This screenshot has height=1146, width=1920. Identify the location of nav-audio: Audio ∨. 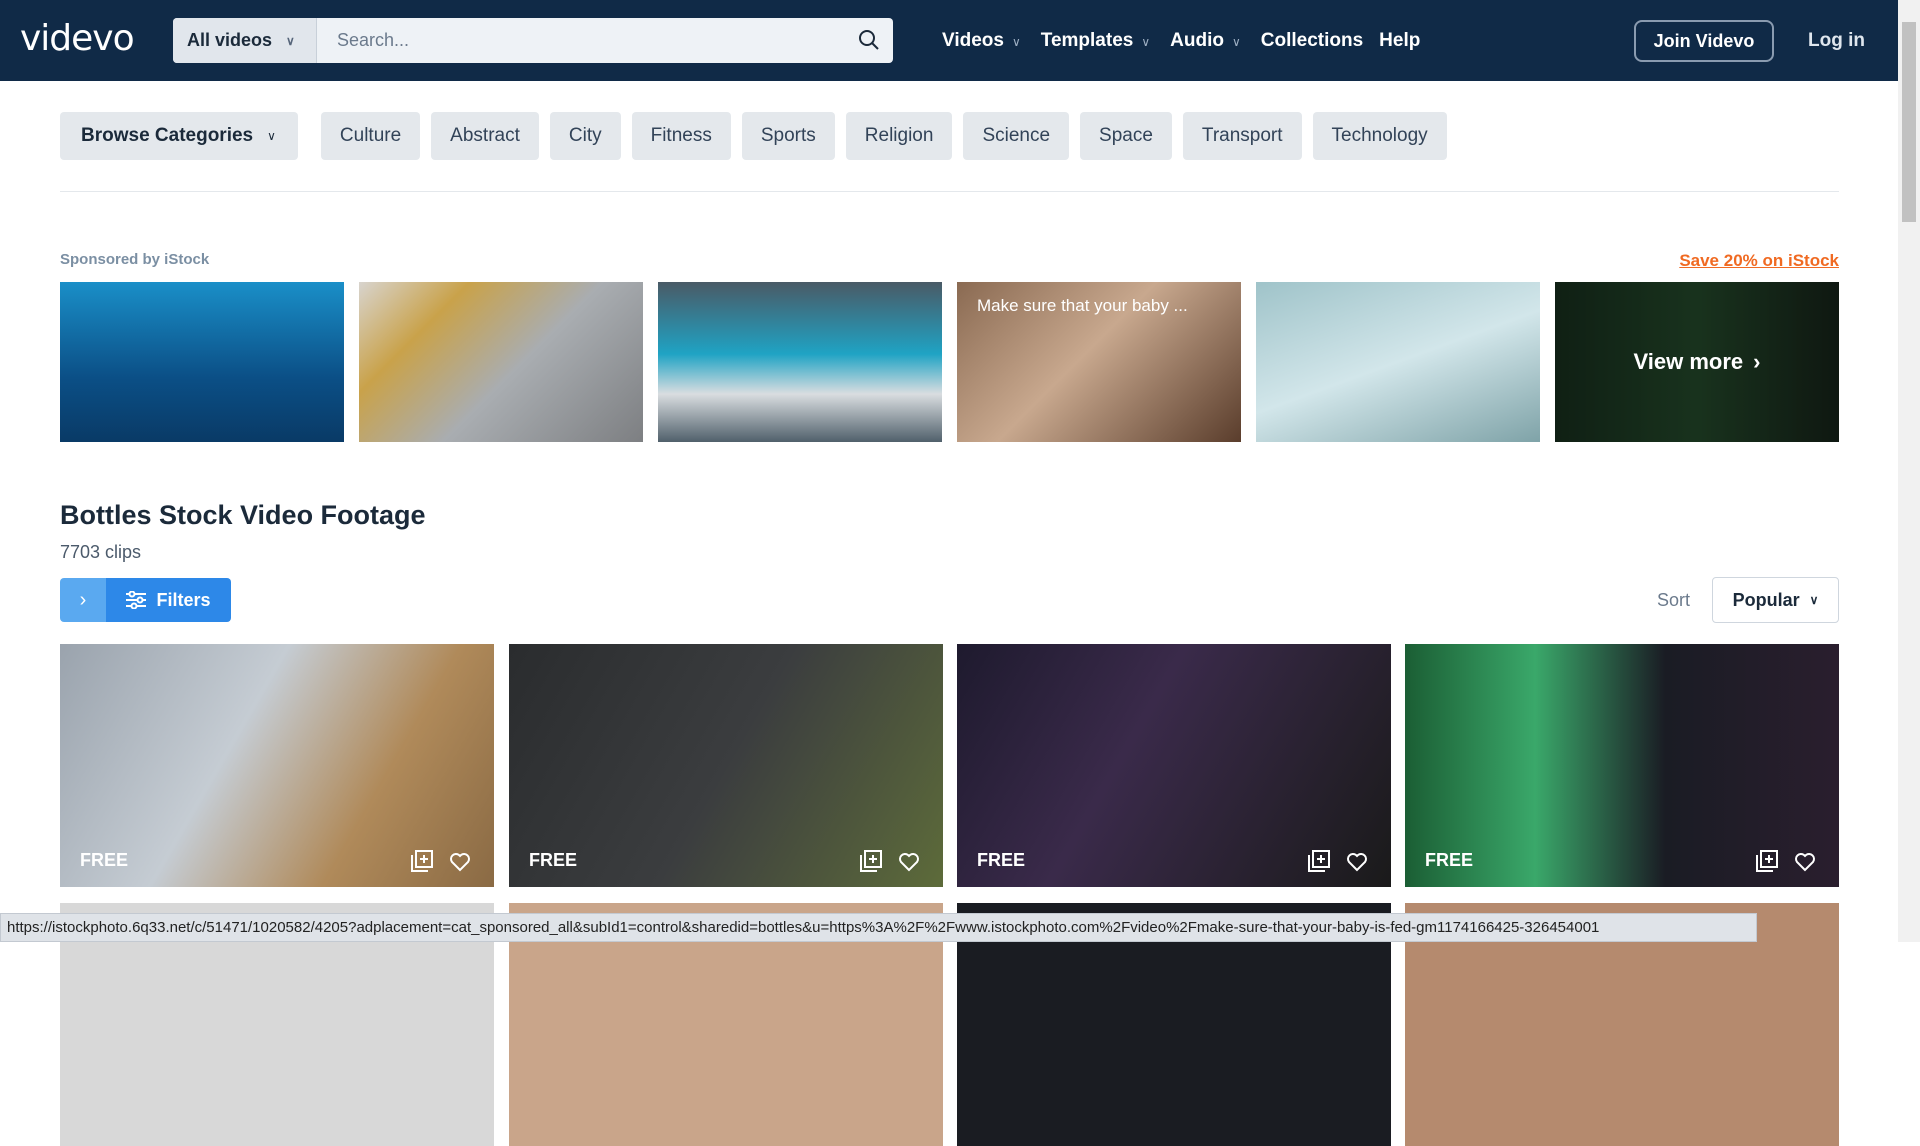
(1205, 41).